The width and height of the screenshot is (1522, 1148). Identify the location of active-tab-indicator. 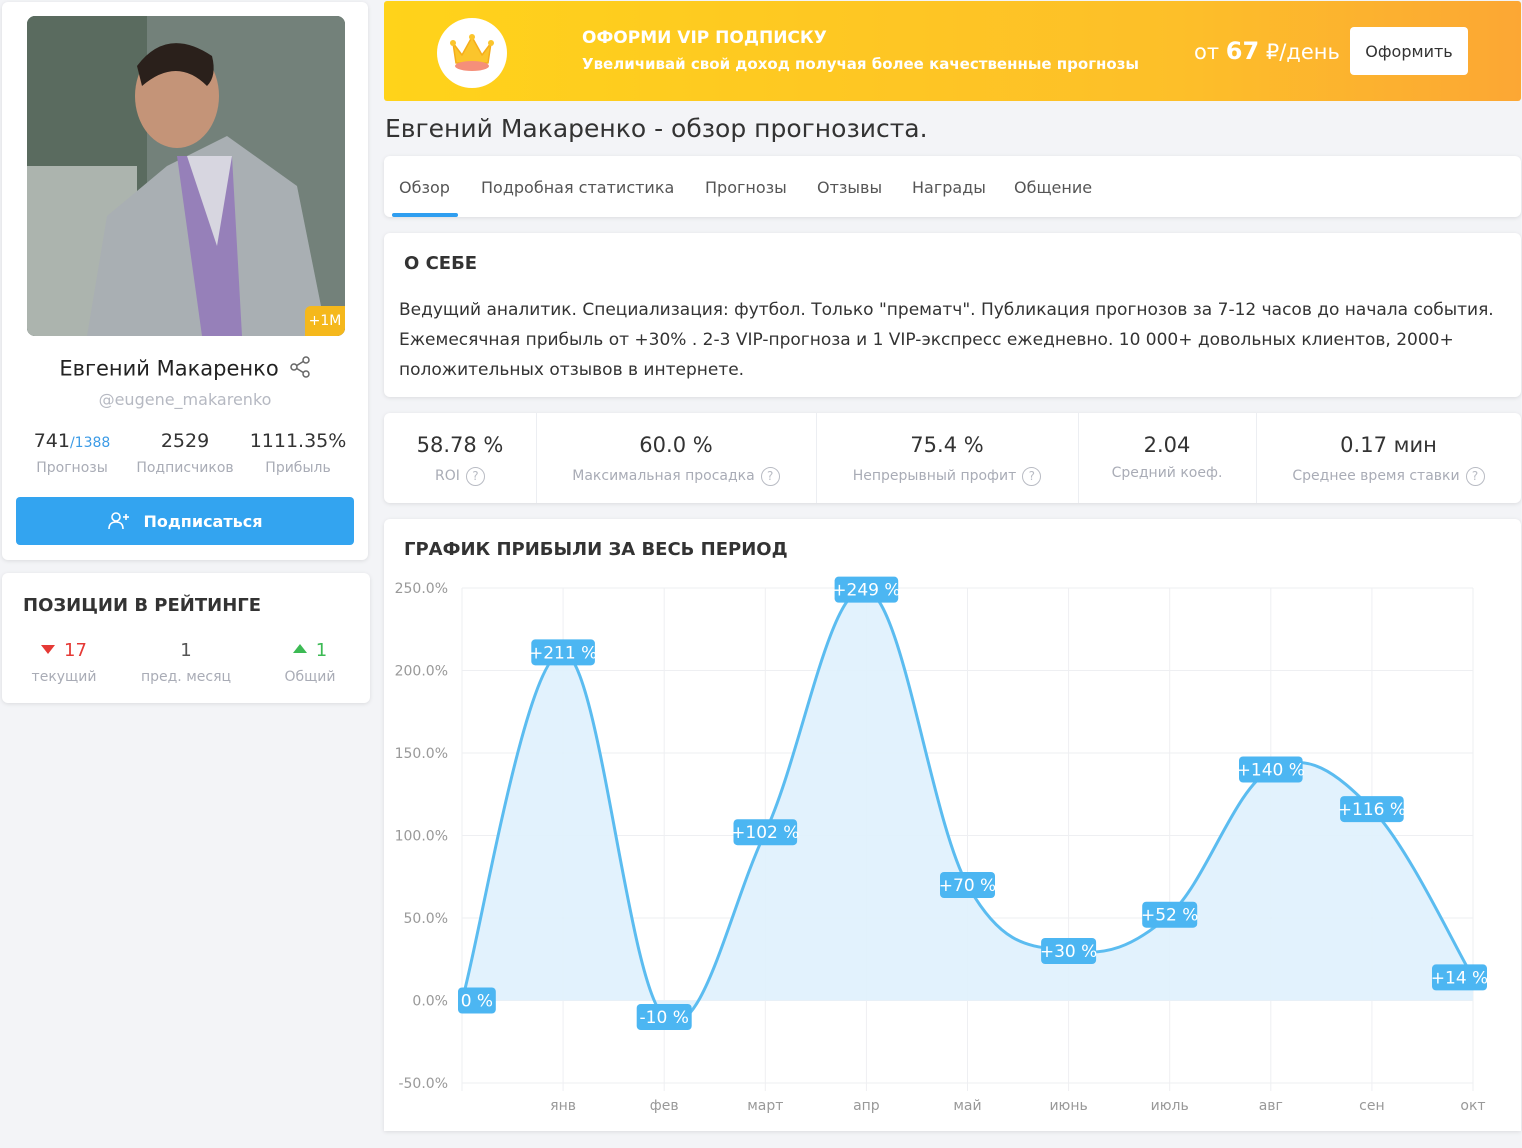
(425, 215).